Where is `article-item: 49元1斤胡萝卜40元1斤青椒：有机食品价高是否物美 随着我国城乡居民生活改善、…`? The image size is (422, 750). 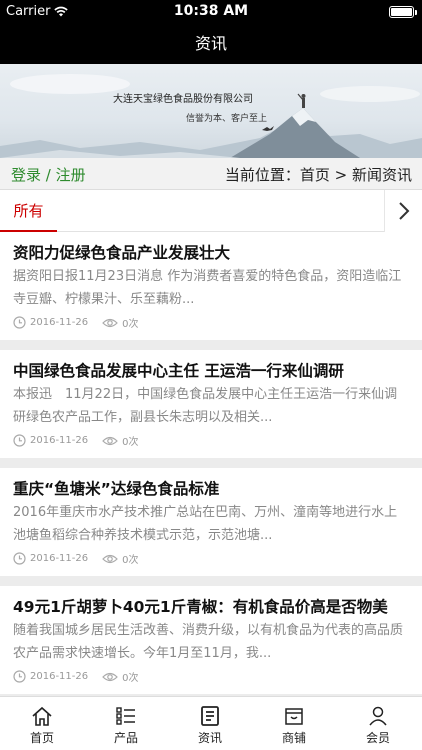 article-item: 49元1斤胡萝卜40元1斤青椒：有机食品价高是否物美 随着我国城乡居民生活改善、… is located at coordinates (211, 640).